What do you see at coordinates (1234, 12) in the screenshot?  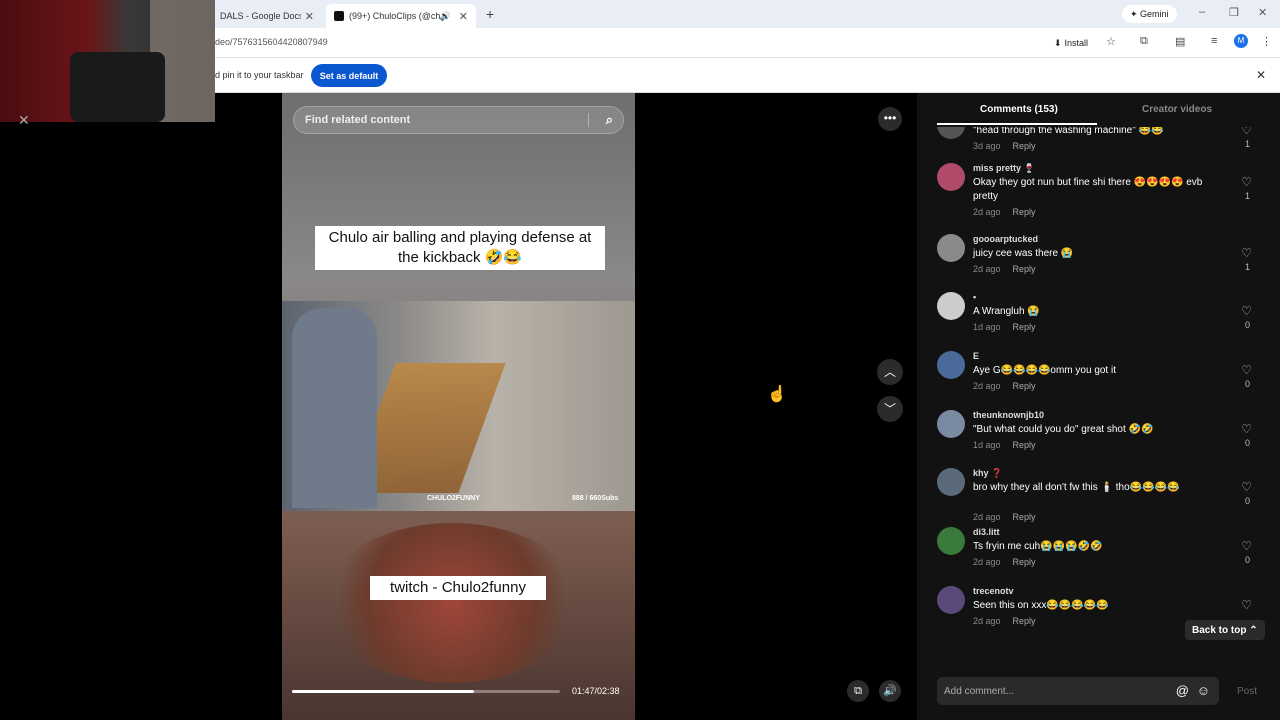 I see `restore-icon: ❐` at bounding box center [1234, 12].